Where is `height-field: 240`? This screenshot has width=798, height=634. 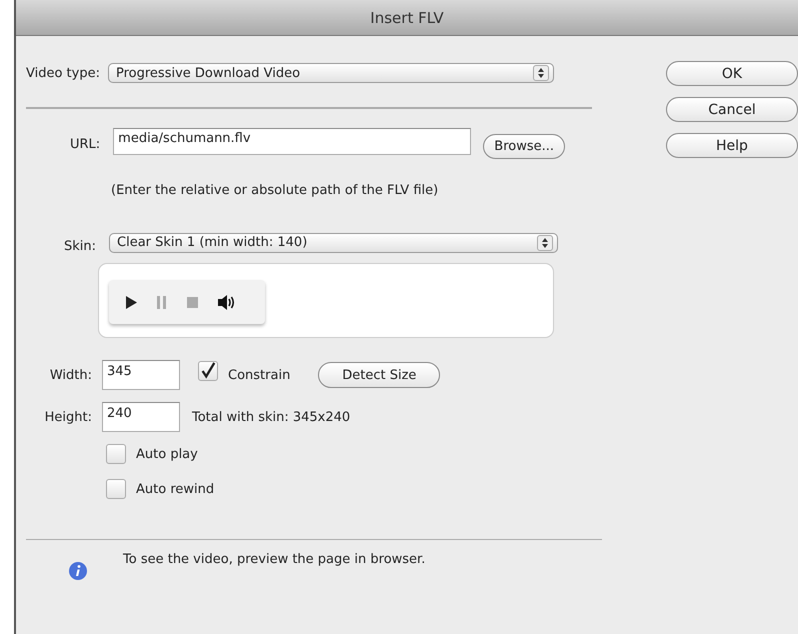
height-field: 240 is located at coordinates (141, 417).